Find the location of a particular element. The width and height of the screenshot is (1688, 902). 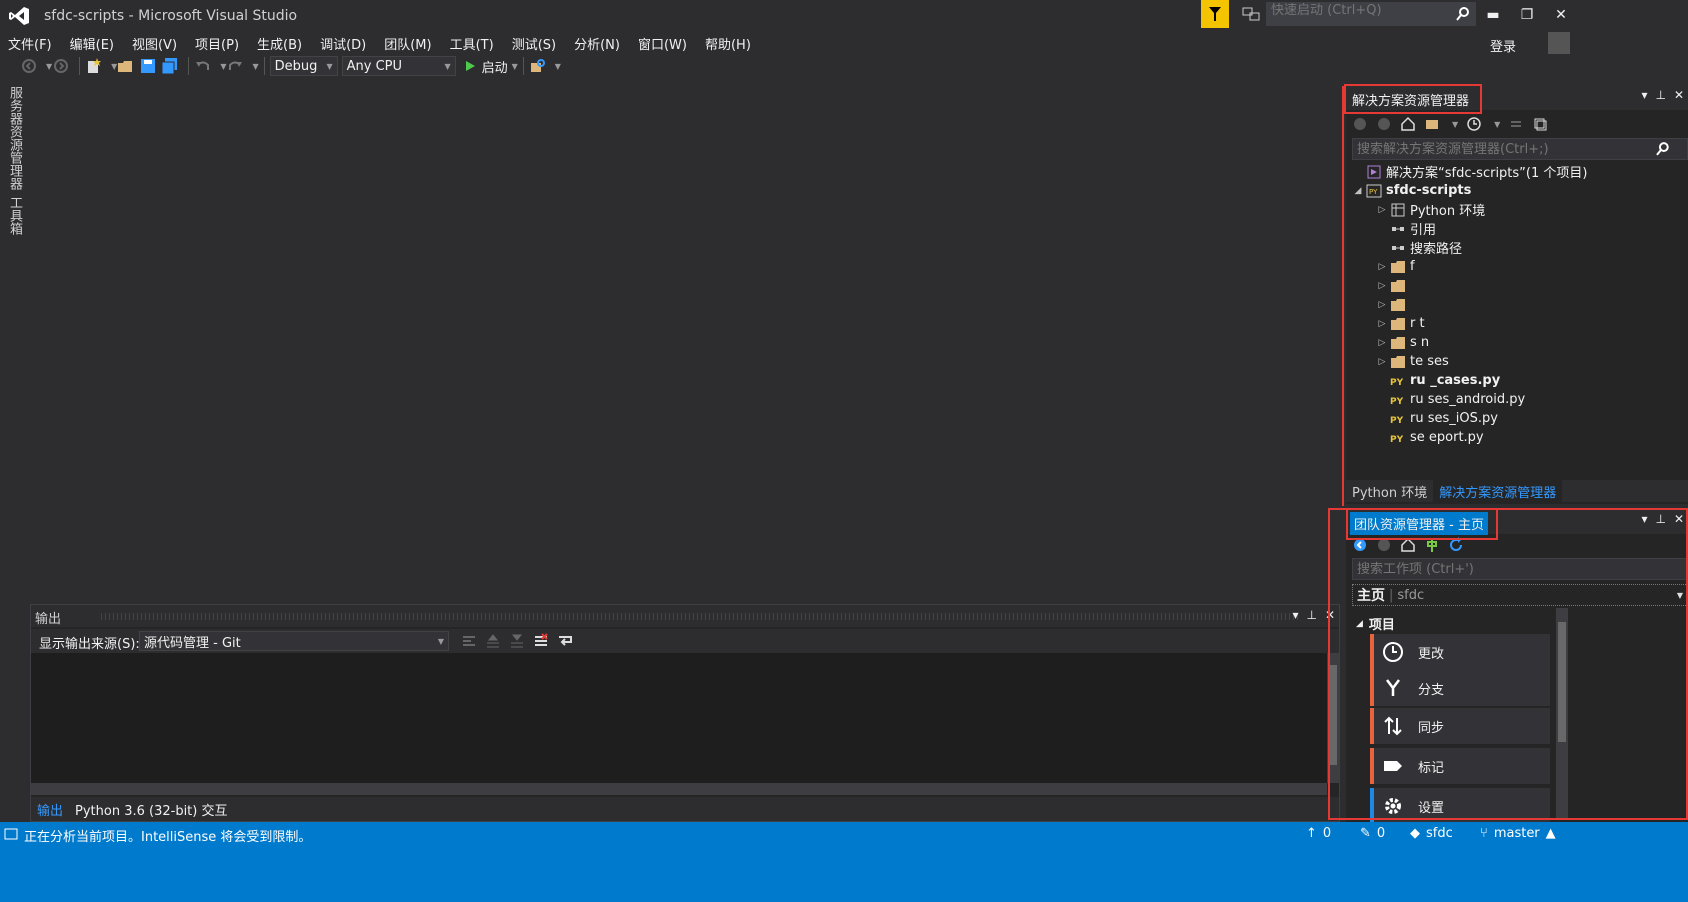

work-item-search-input is located at coordinates (1507, 569).